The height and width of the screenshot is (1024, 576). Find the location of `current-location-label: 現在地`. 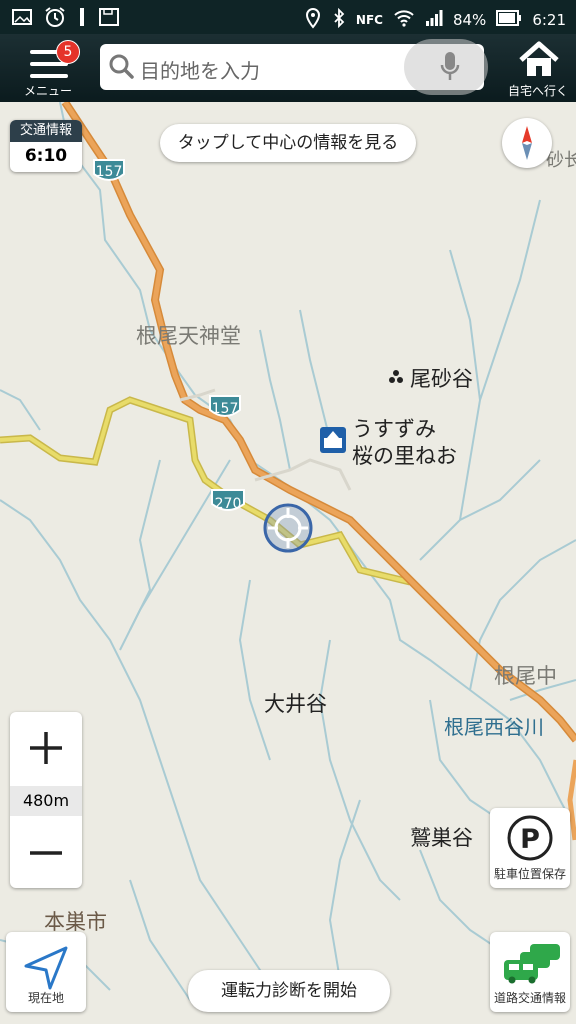

current-location-label: 現在地 is located at coordinates (45, 998).